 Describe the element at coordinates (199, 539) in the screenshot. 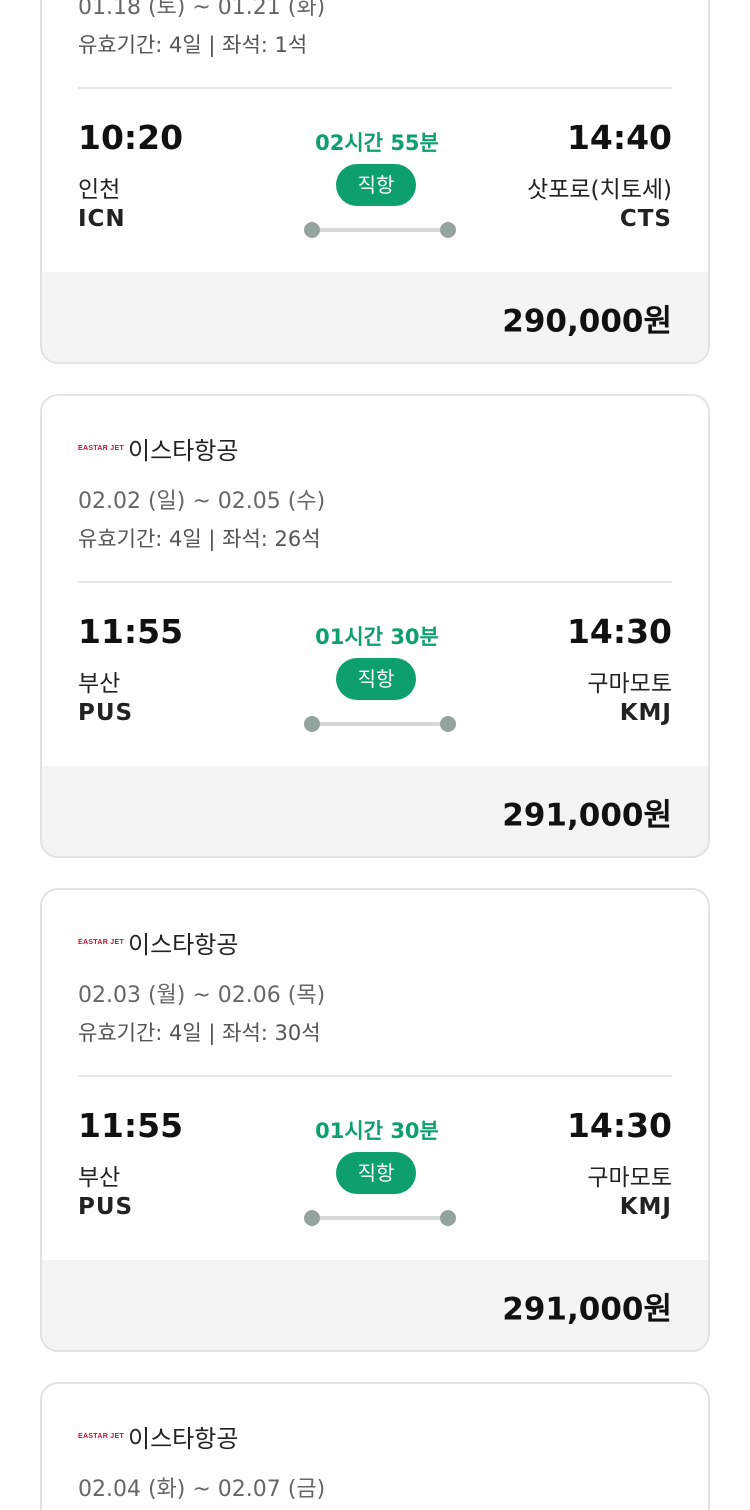

I see `validity-seats: 유효기간: 4일 | 좌석: 26석` at that location.